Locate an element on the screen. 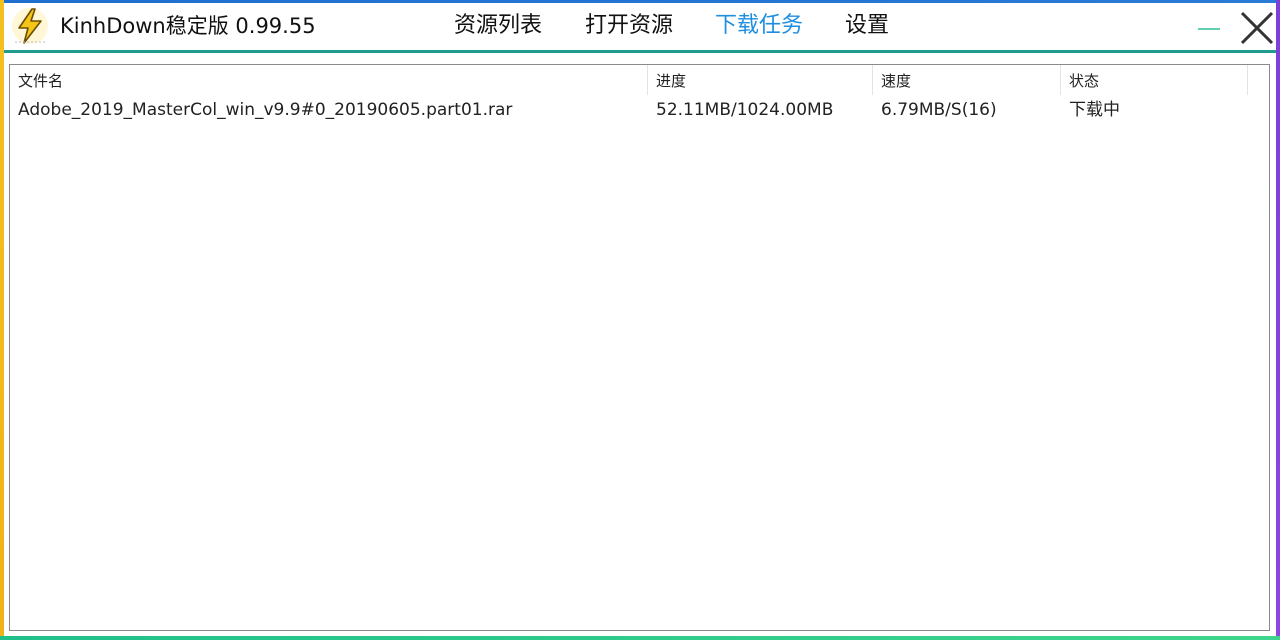  tab-open-resource: 打开资源 is located at coordinates (629, 26).